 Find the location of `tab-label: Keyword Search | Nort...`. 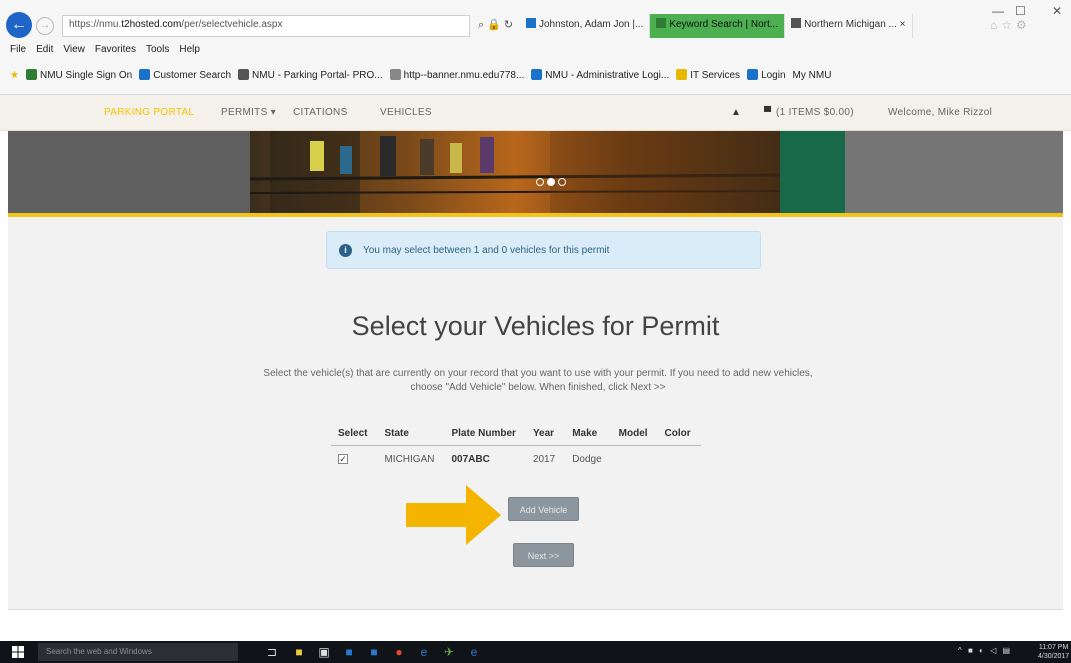

tab-label: Keyword Search | Nort... is located at coordinates (724, 24).